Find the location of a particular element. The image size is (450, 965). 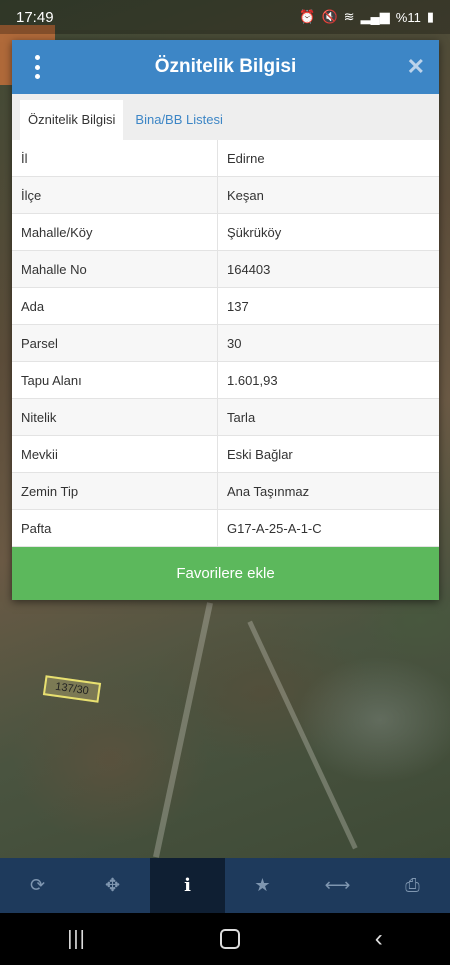

status-time: 17:49 is located at coordinates (35, 17).